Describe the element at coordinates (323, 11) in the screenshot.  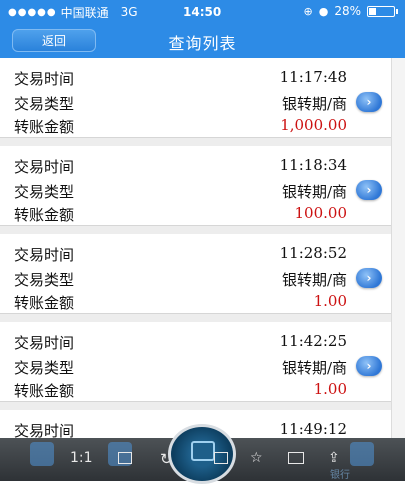
I see `alarm-icon: ●` at that location.